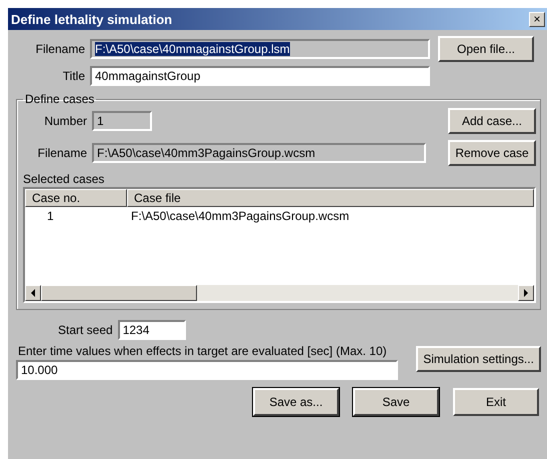 This screenshot has height=459, width=547. What do you see at coordinates (59, 99) in the screenshot?
I see `group-legend: Define cases` at bounding box center [59, 99].